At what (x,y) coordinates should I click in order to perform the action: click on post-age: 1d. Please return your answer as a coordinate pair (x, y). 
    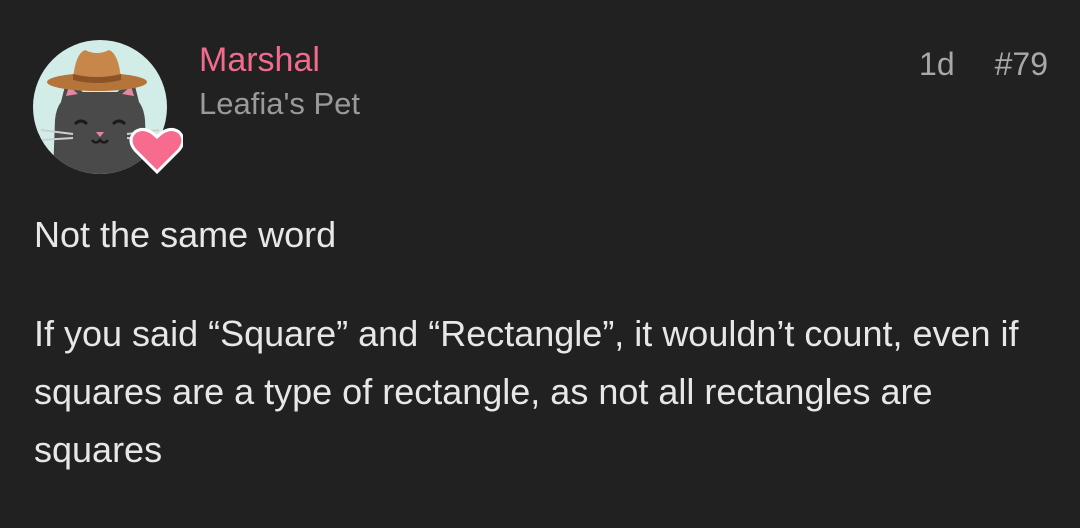
    Looking at the image, I should click on (937, 64).